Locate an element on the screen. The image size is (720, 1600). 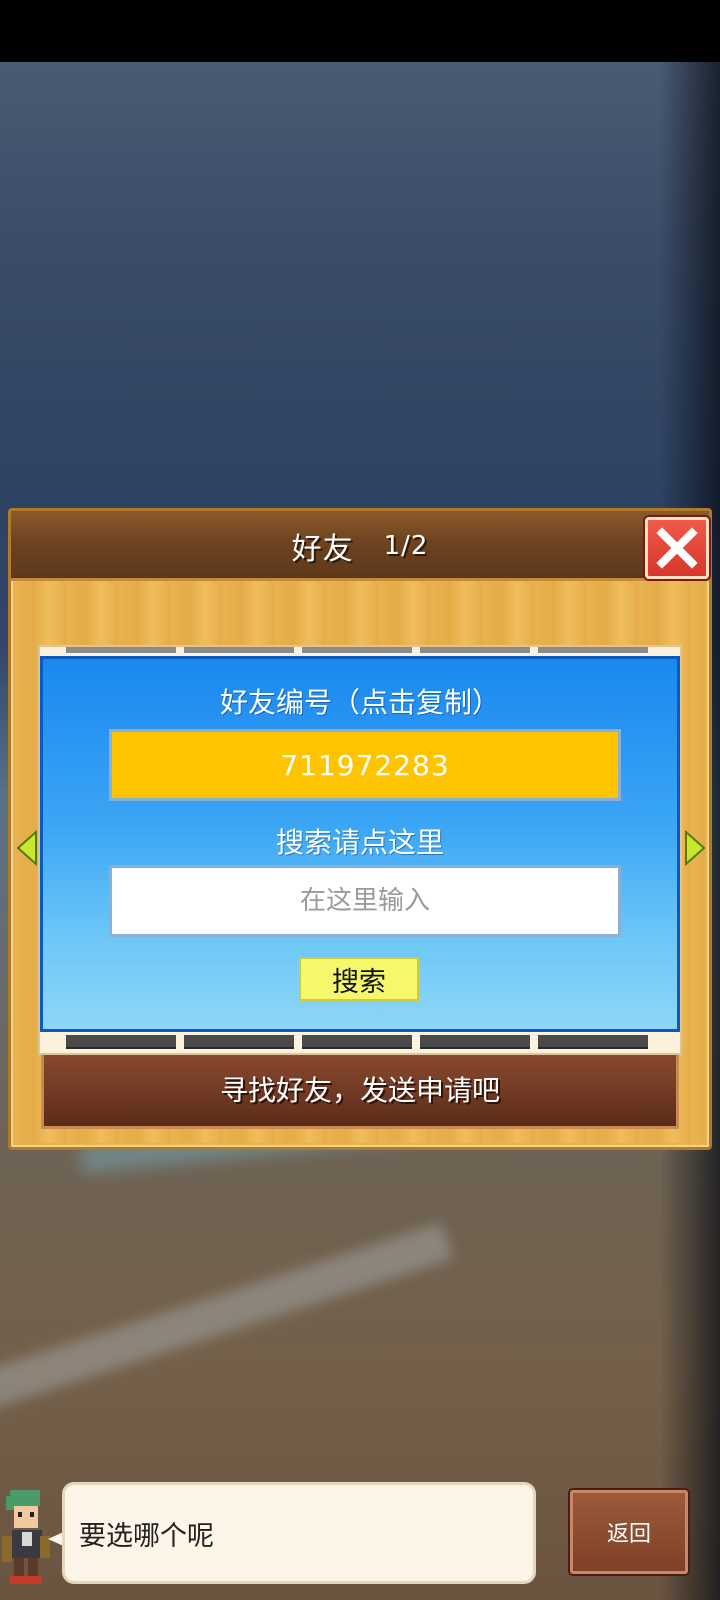
close-x-icon is located at coordinates (677, 548).